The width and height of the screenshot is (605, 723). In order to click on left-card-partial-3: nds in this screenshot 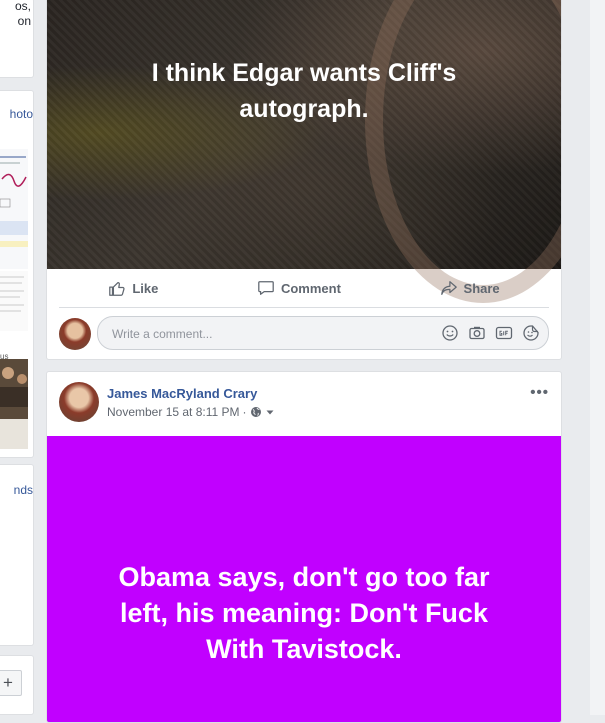, I will do `click(17, 555)`.